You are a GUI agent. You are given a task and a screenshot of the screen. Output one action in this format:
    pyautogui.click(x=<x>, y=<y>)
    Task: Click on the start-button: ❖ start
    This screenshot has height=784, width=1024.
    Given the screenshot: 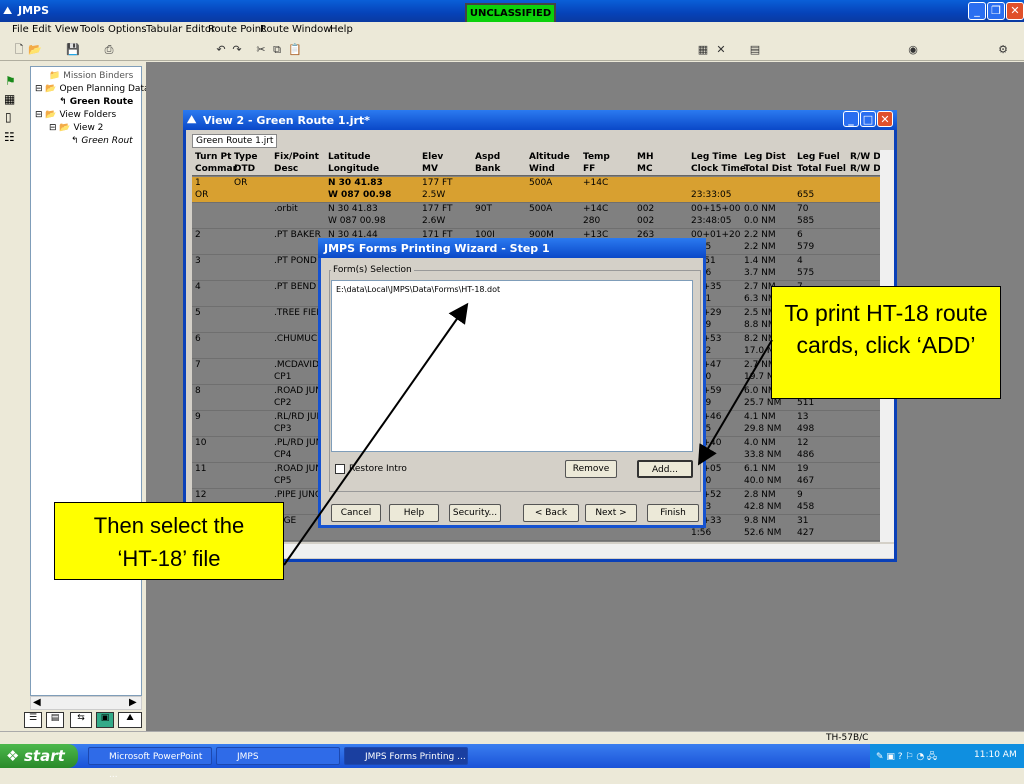 What is the action you would take?
    pyautogui.click(x=39, y=756)
    